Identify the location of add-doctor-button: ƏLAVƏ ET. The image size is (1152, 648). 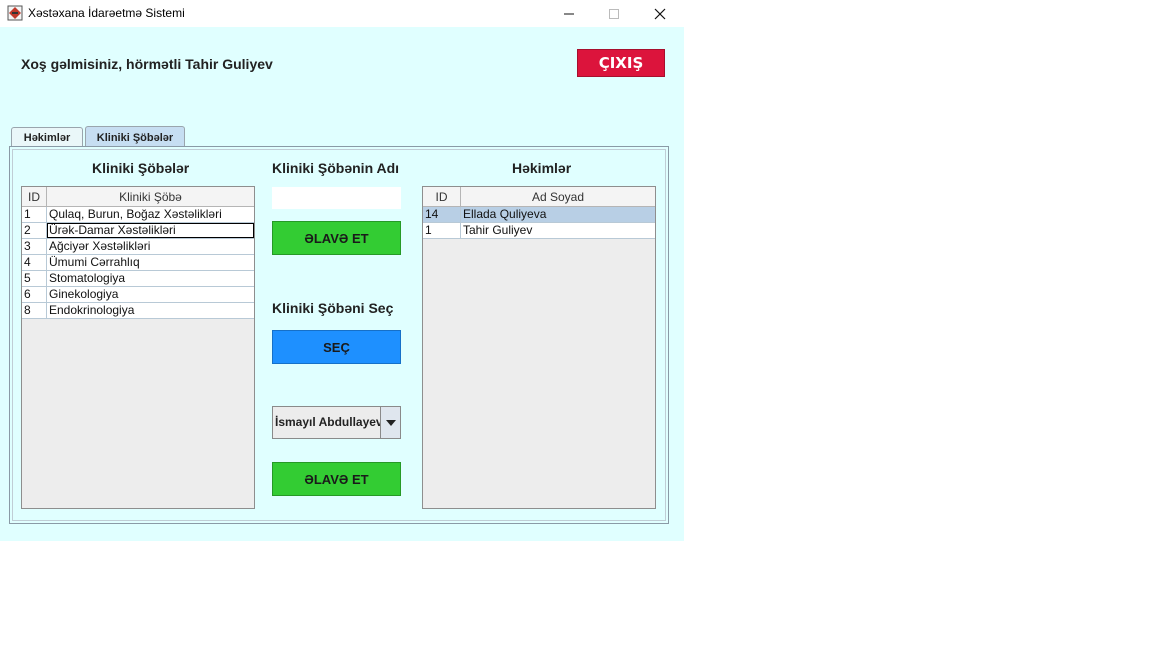
(336, 479).